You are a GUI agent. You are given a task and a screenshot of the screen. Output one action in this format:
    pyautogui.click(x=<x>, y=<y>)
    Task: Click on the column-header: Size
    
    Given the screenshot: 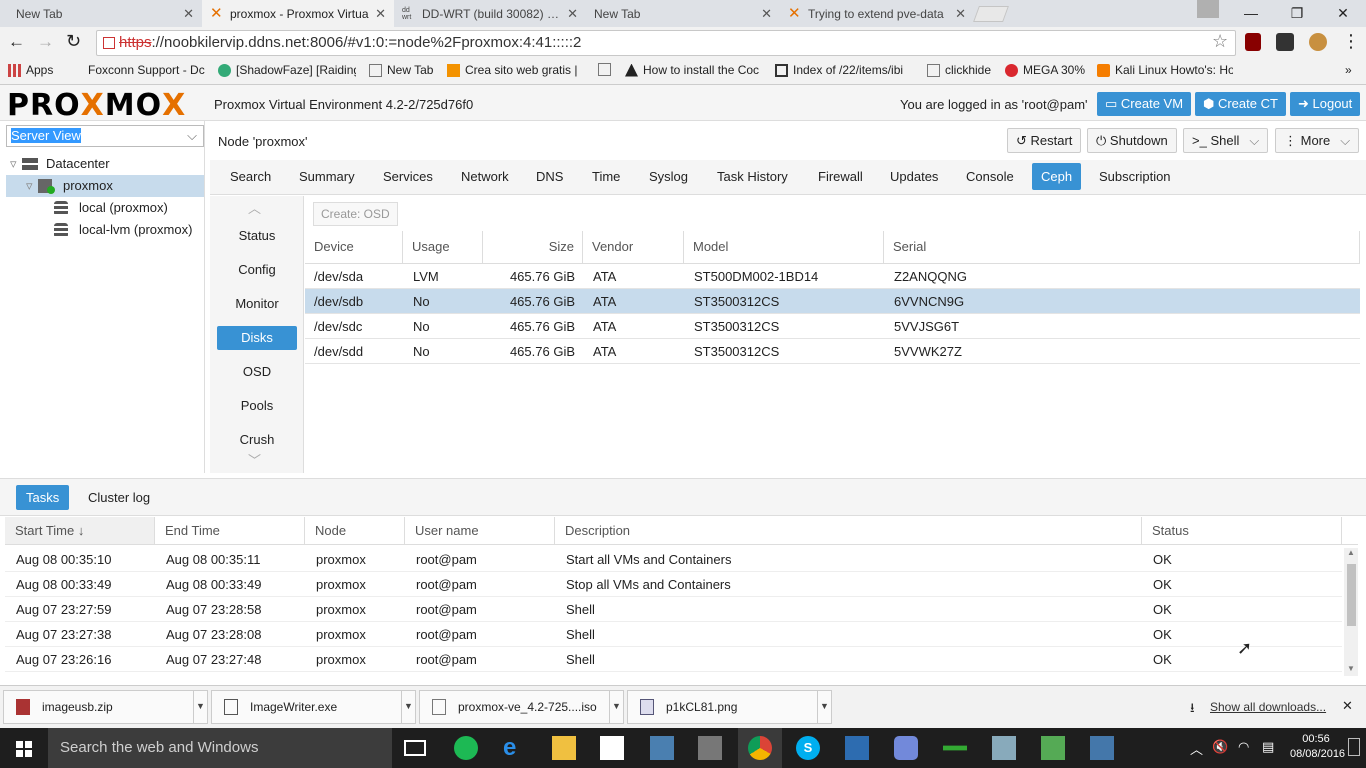 What is the action you would take?
    pyautogui.click(x=533, y=247)
    